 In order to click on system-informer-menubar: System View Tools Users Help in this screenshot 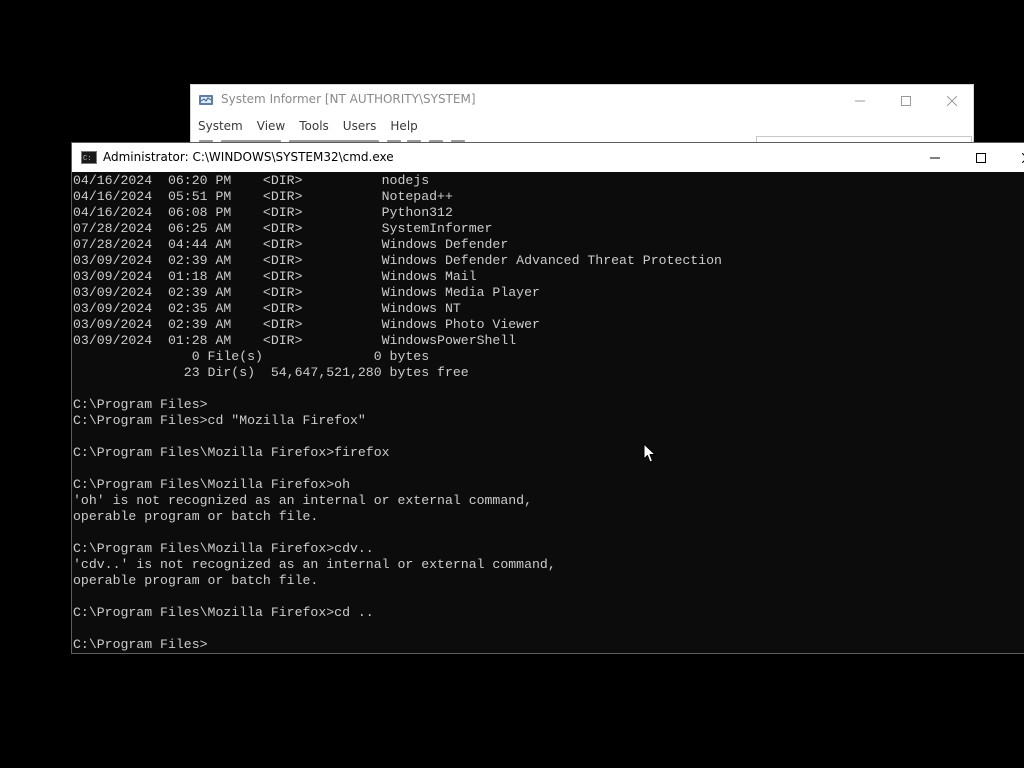, I will do `click(582, 126)`.